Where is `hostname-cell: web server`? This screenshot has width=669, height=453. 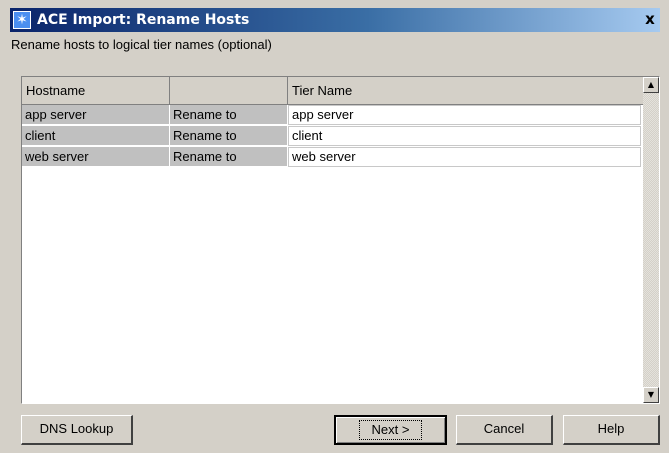 hostname-cell: web server is located at coordinates (96, 157).